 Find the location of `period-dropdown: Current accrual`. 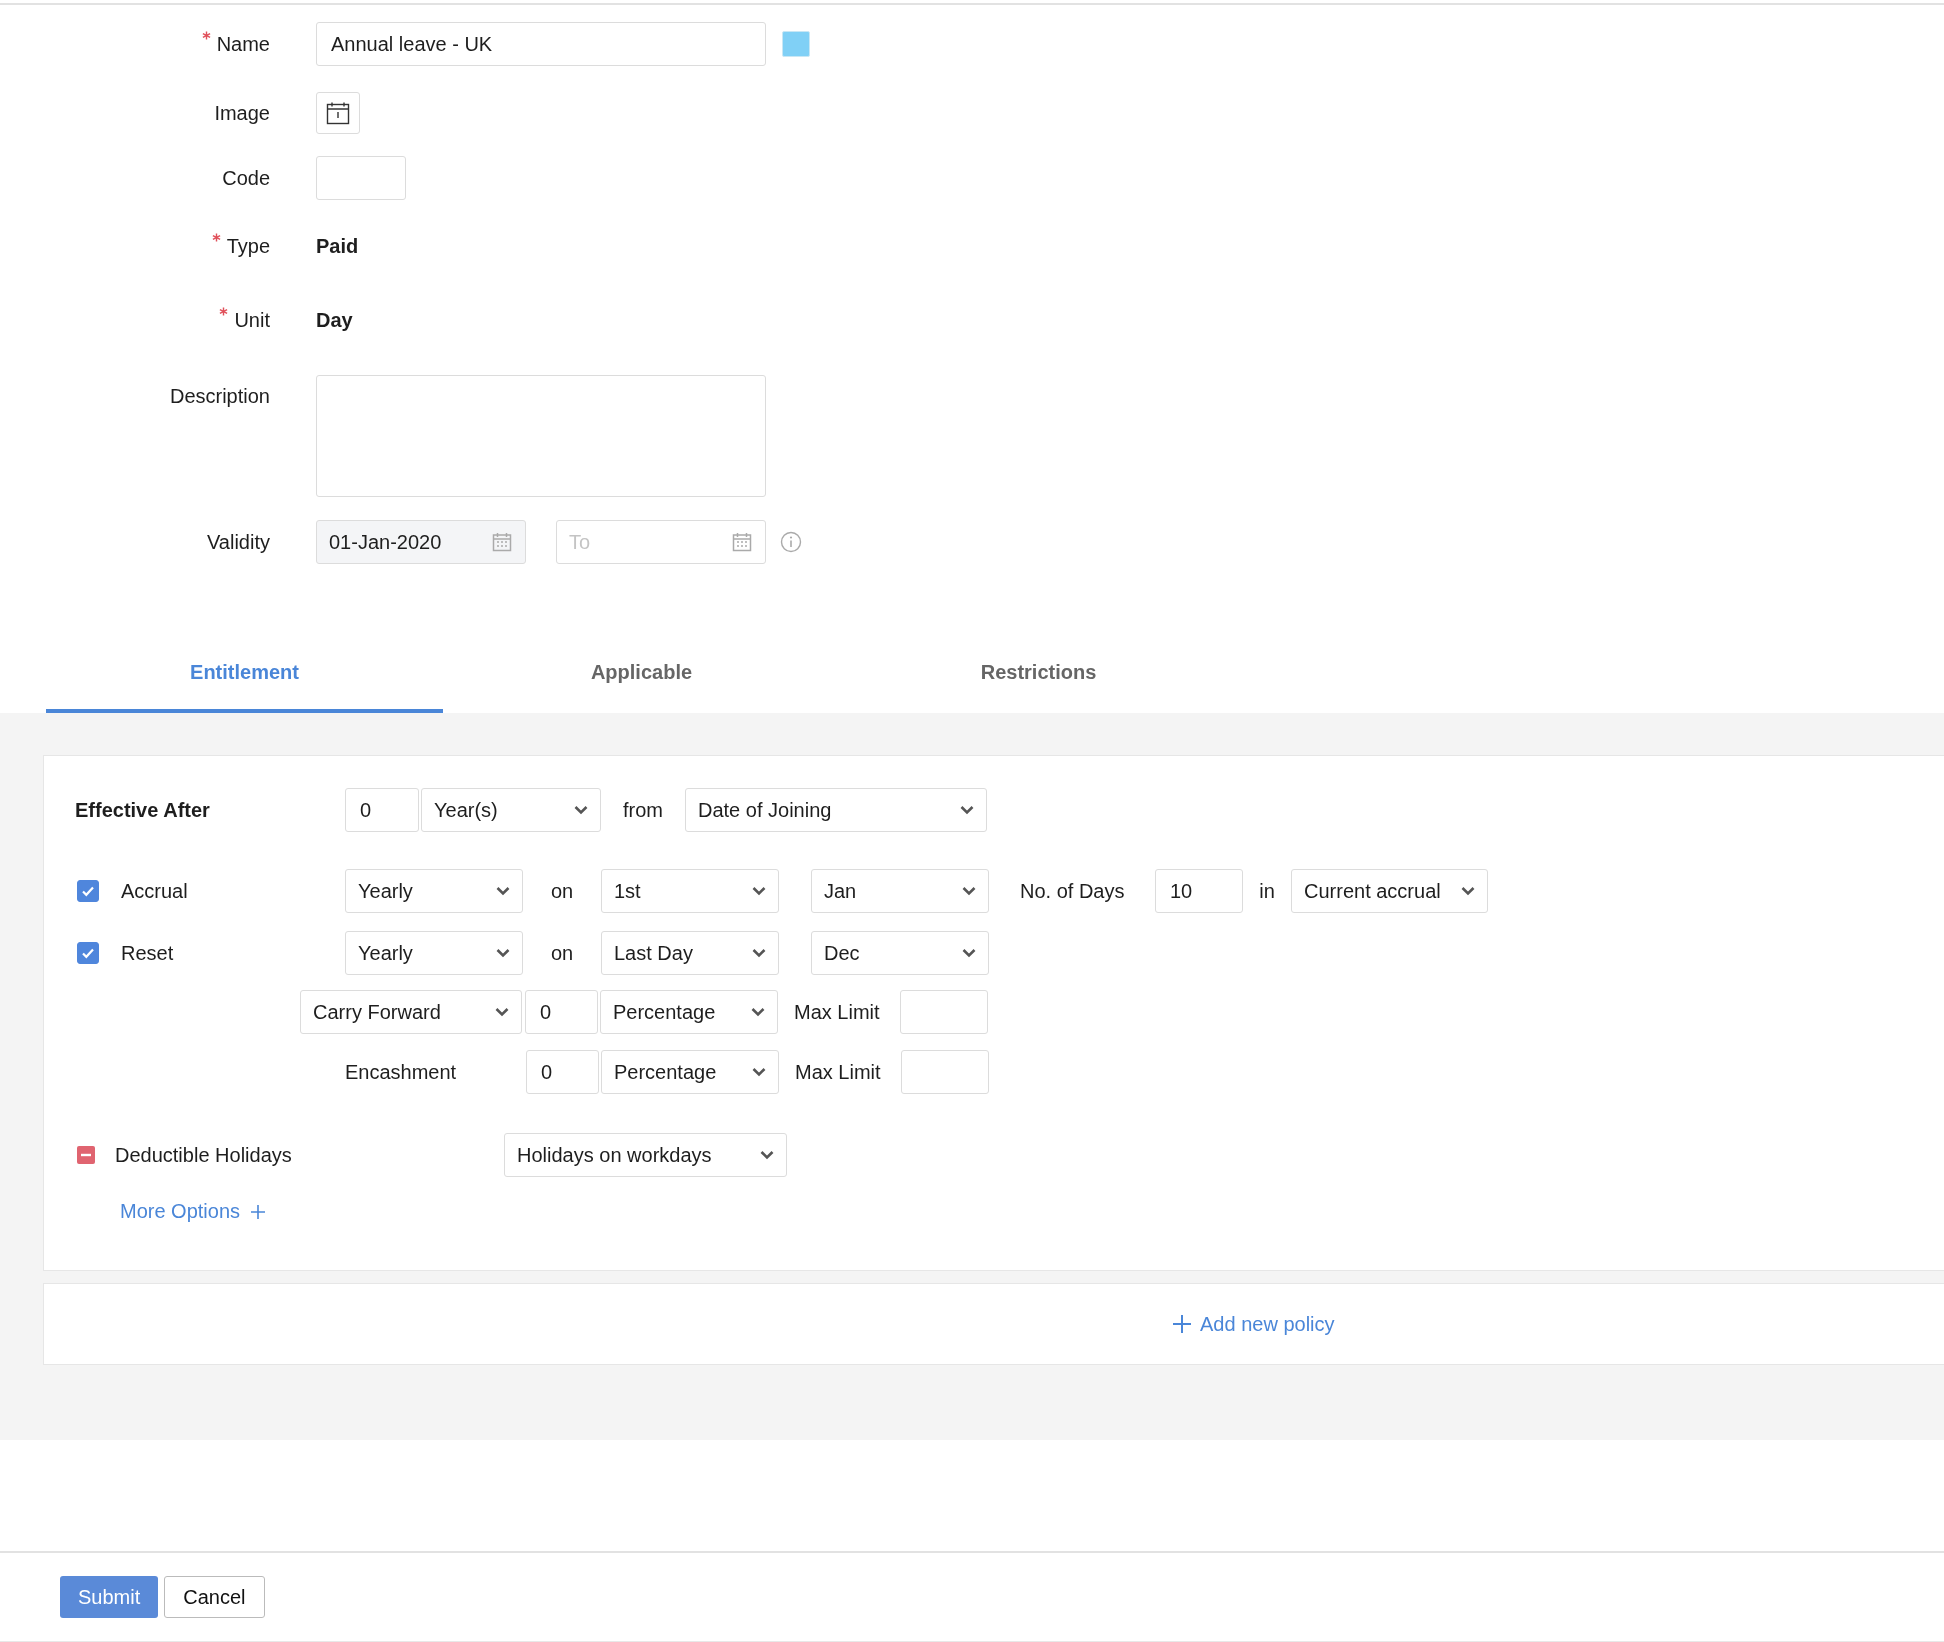

period-dropdown: Current accrual is located at coordinates (1389, 891).